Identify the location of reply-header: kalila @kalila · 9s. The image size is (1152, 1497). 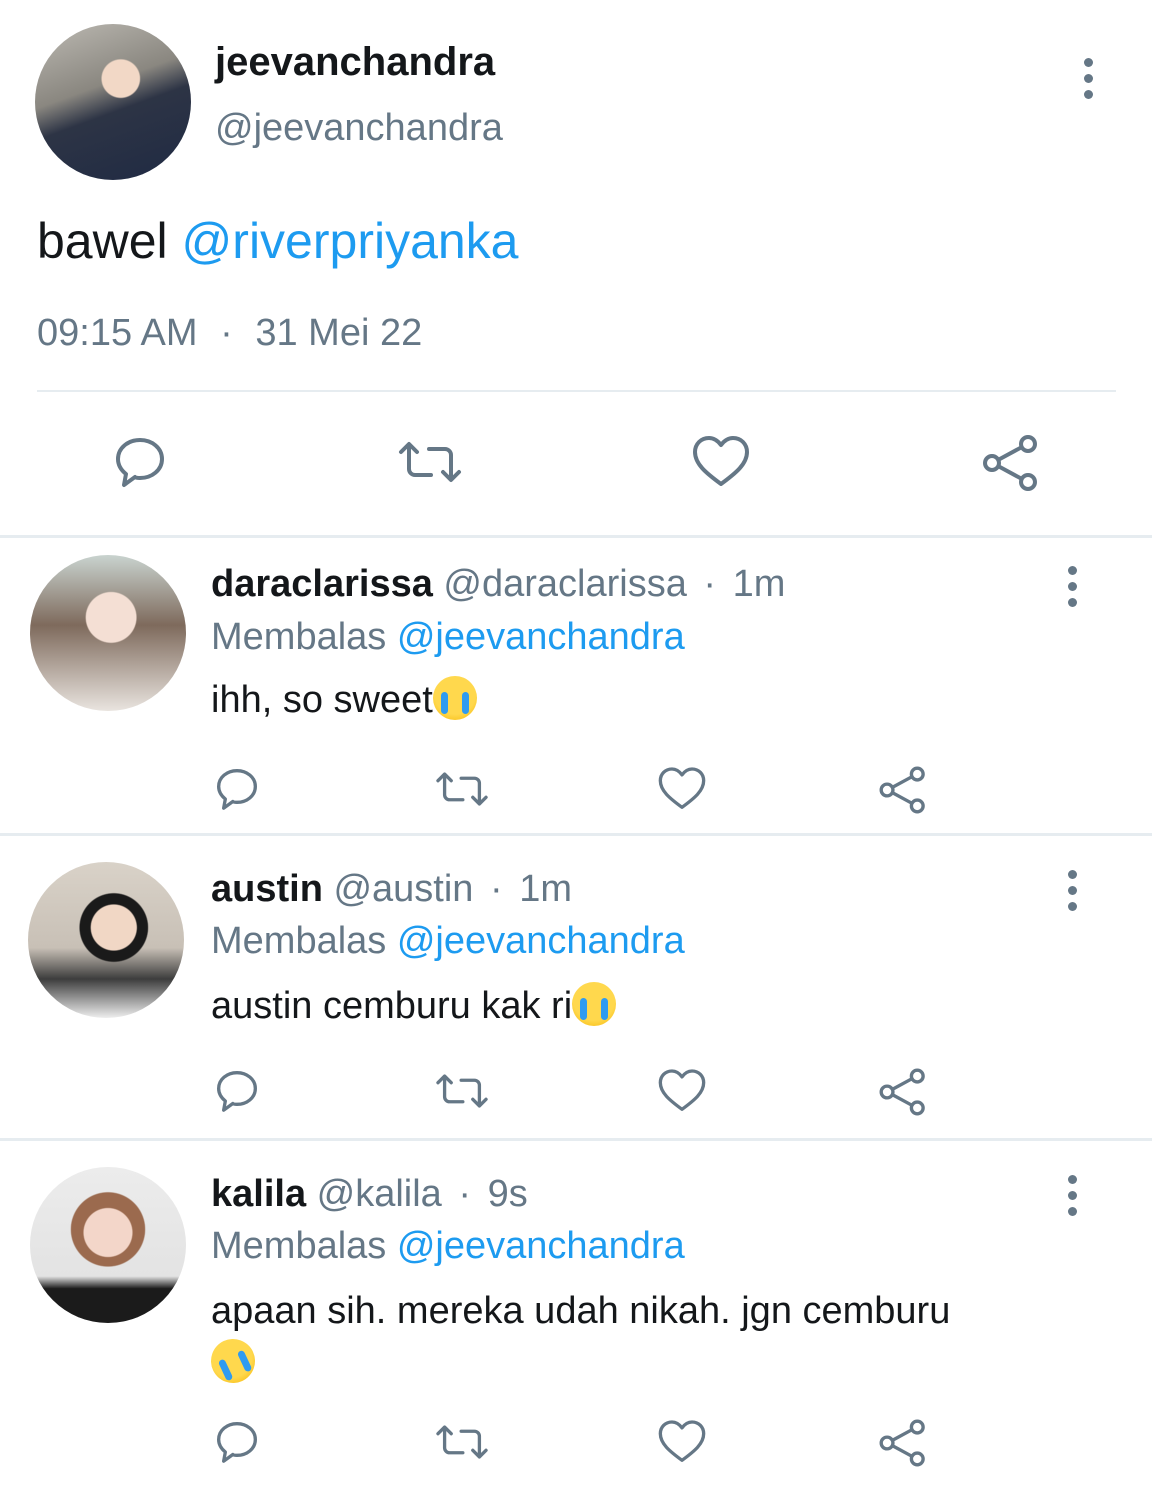
(369, 1194).